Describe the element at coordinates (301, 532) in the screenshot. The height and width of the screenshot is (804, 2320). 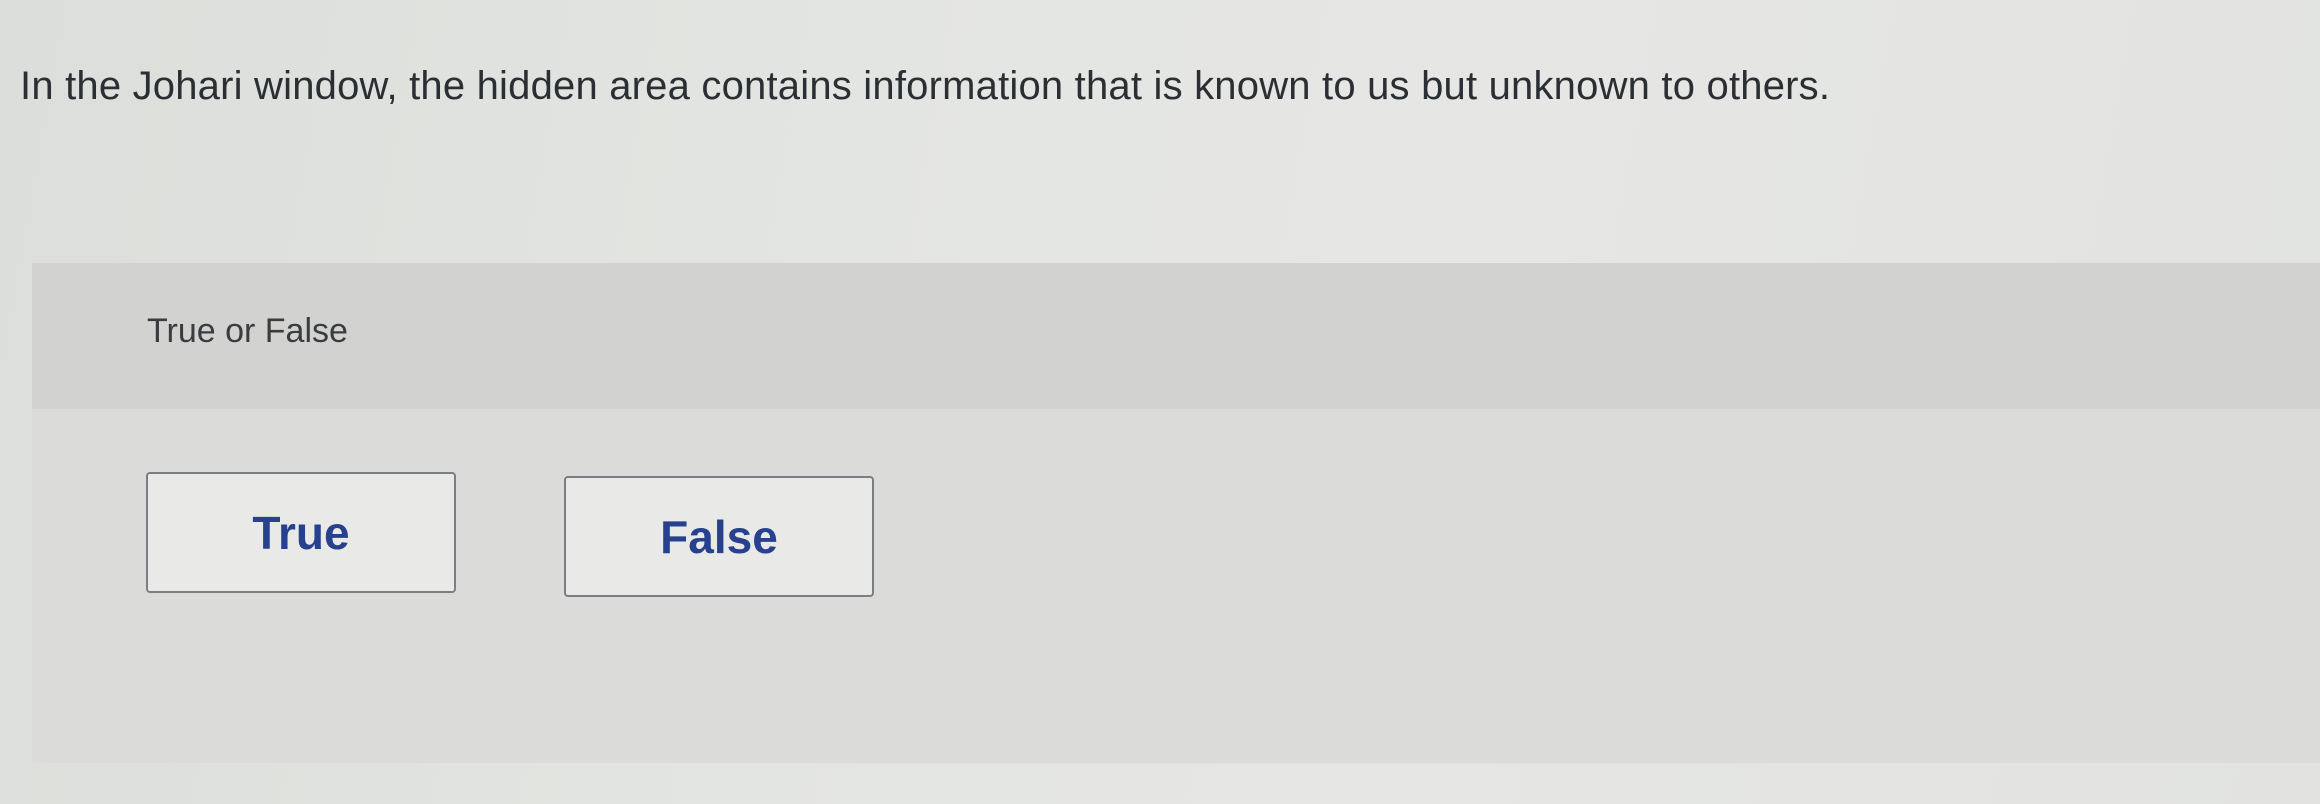
I see `true-button: True` at that location.